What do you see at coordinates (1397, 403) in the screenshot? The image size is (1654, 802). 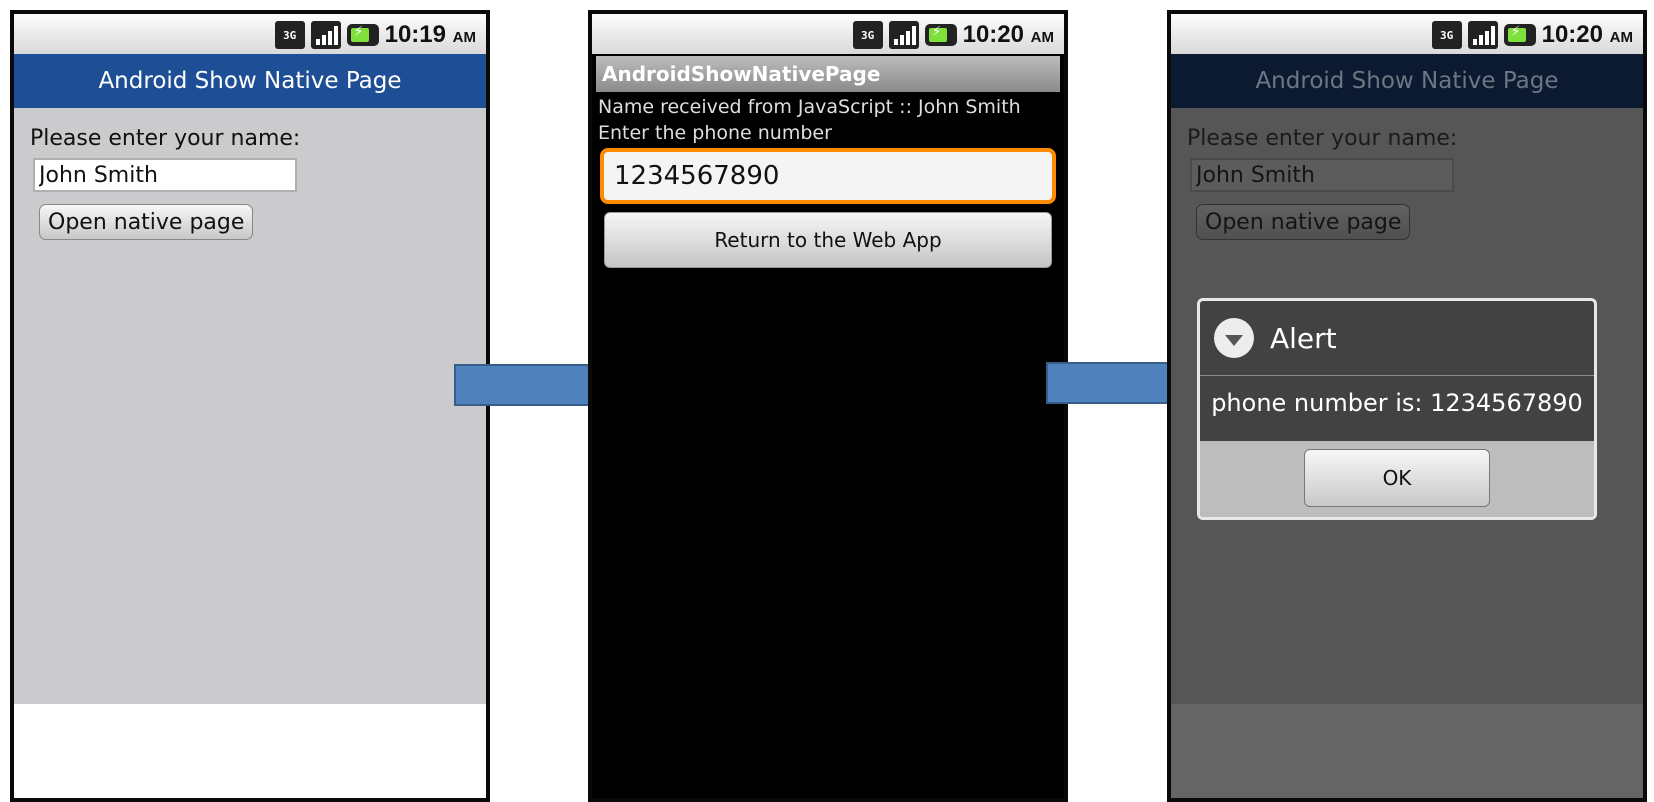 I see `dialog-message: phone number is: 1234567890` at bounding box center [1397, 403].